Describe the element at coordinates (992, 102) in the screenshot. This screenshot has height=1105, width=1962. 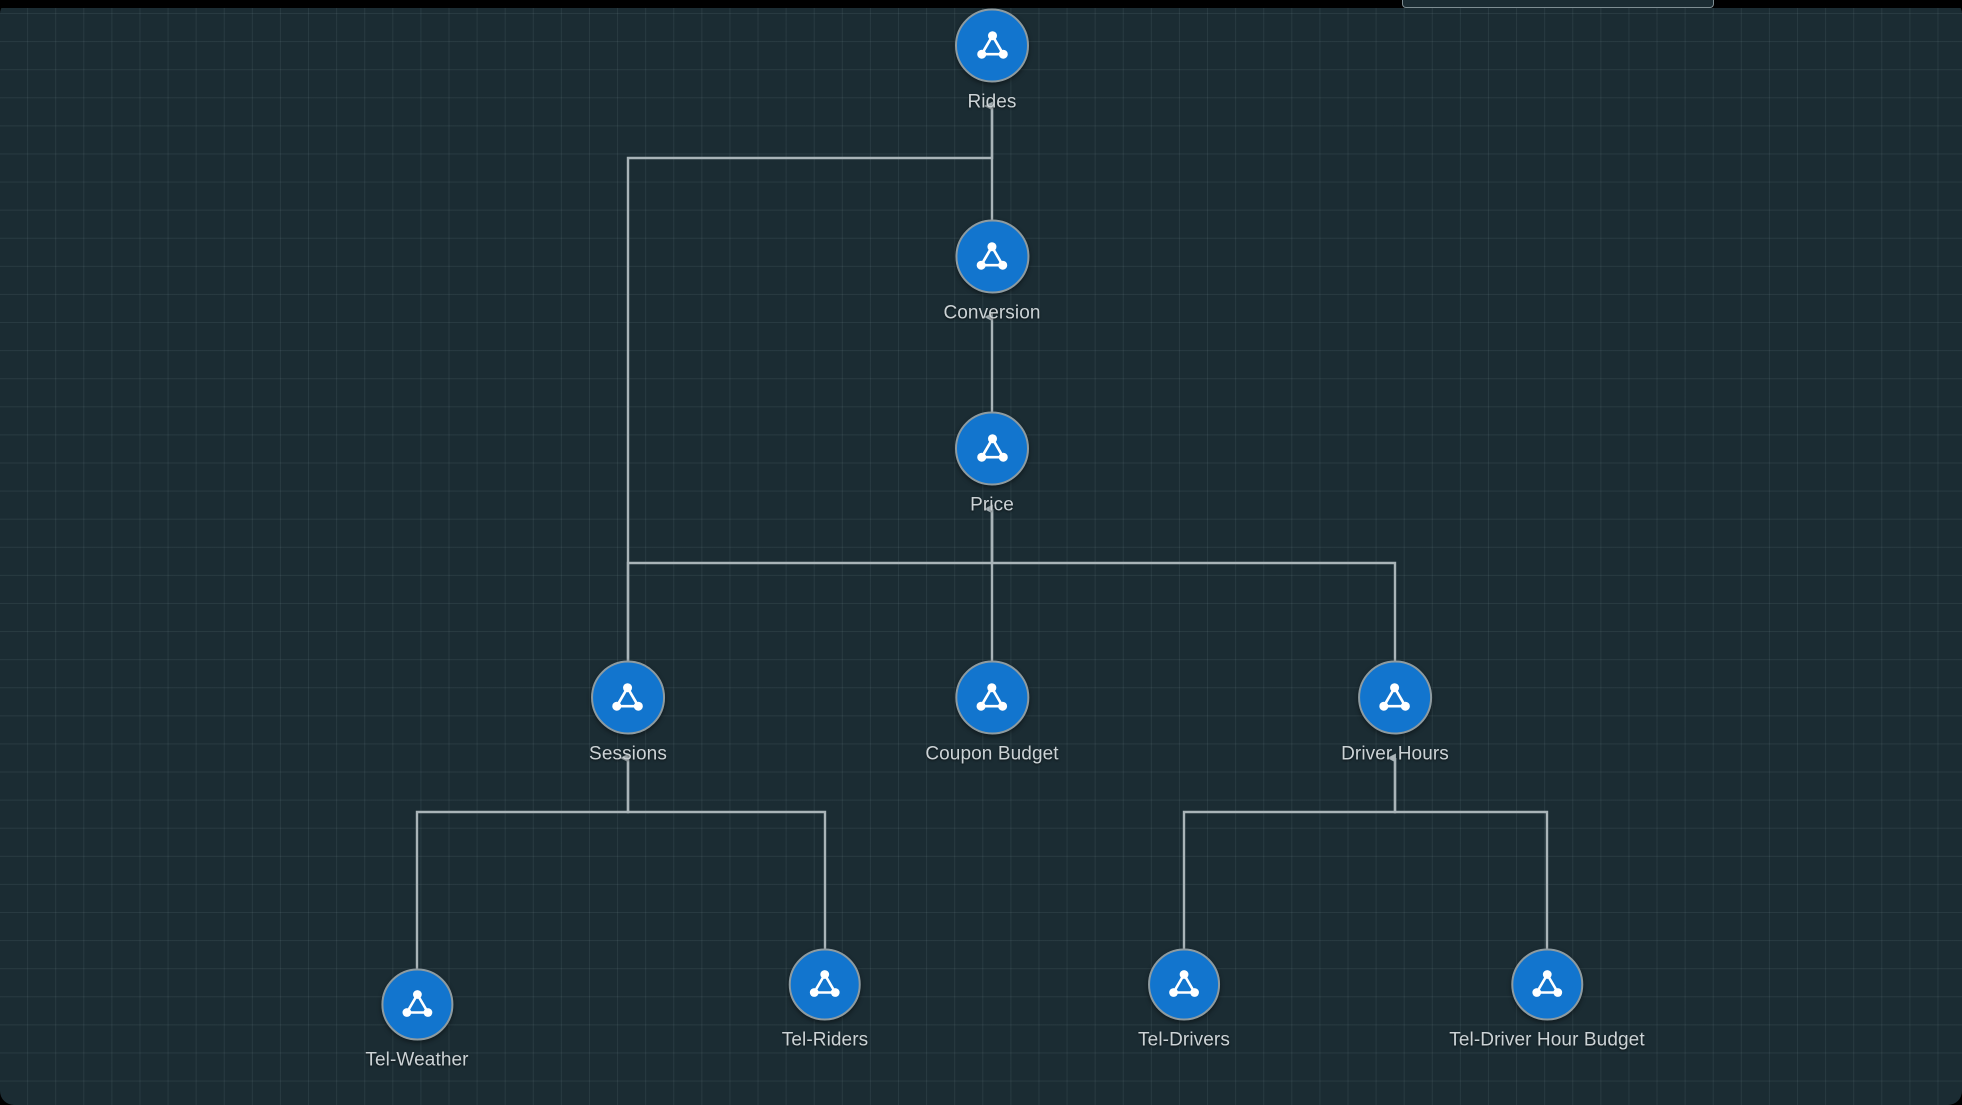
I see `node-label: Rides` at that location.